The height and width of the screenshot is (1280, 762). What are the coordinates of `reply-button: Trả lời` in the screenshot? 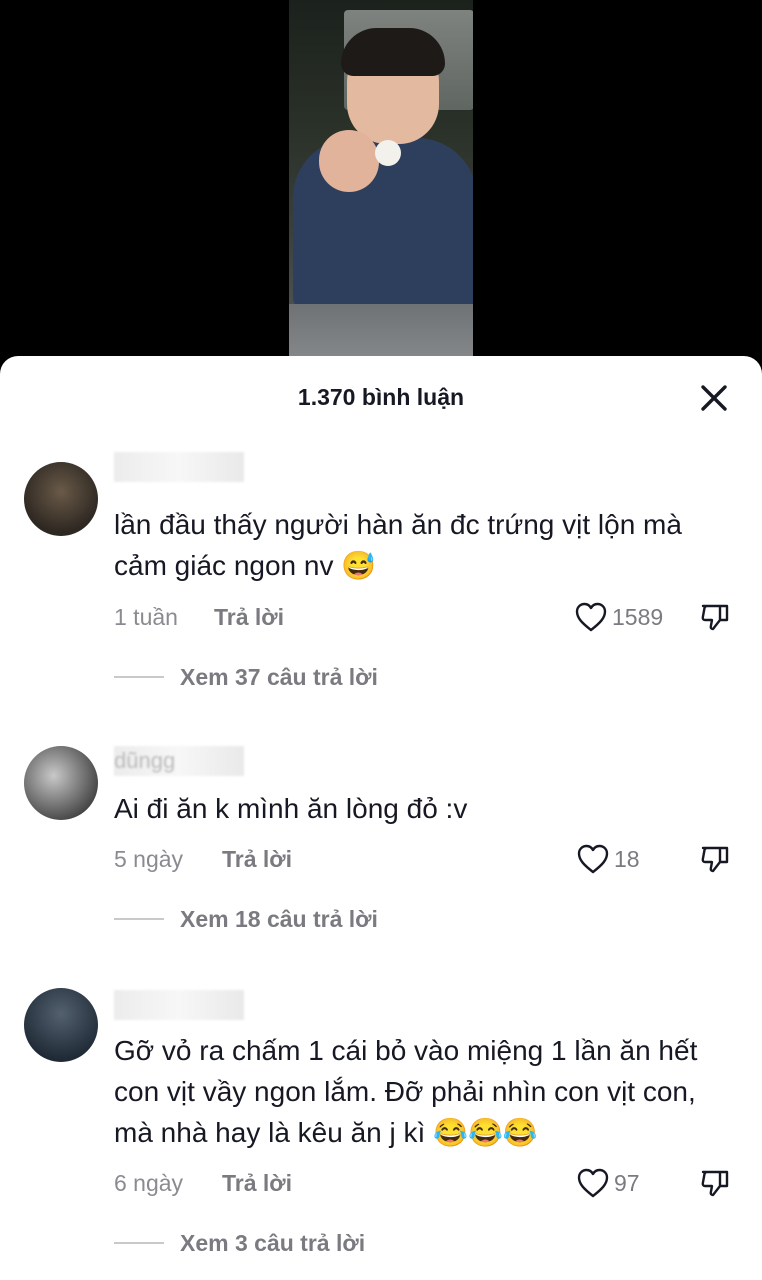 It's located at (257, 1183).